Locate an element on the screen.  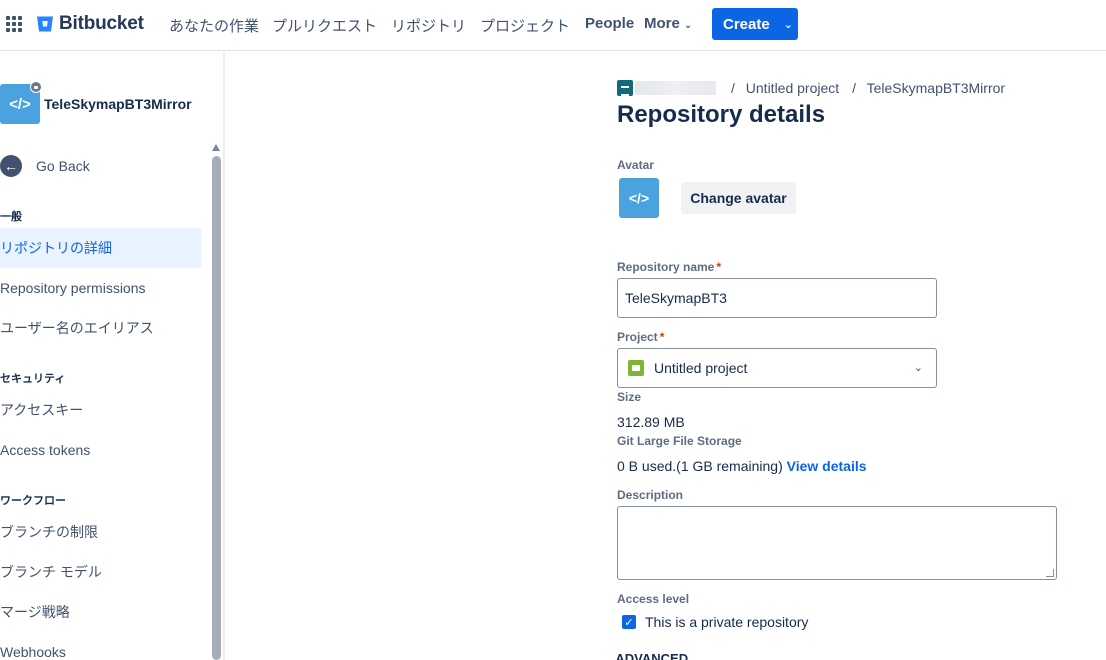
private-repo-checkbox: ✓ is located at coordinates (629, 622).